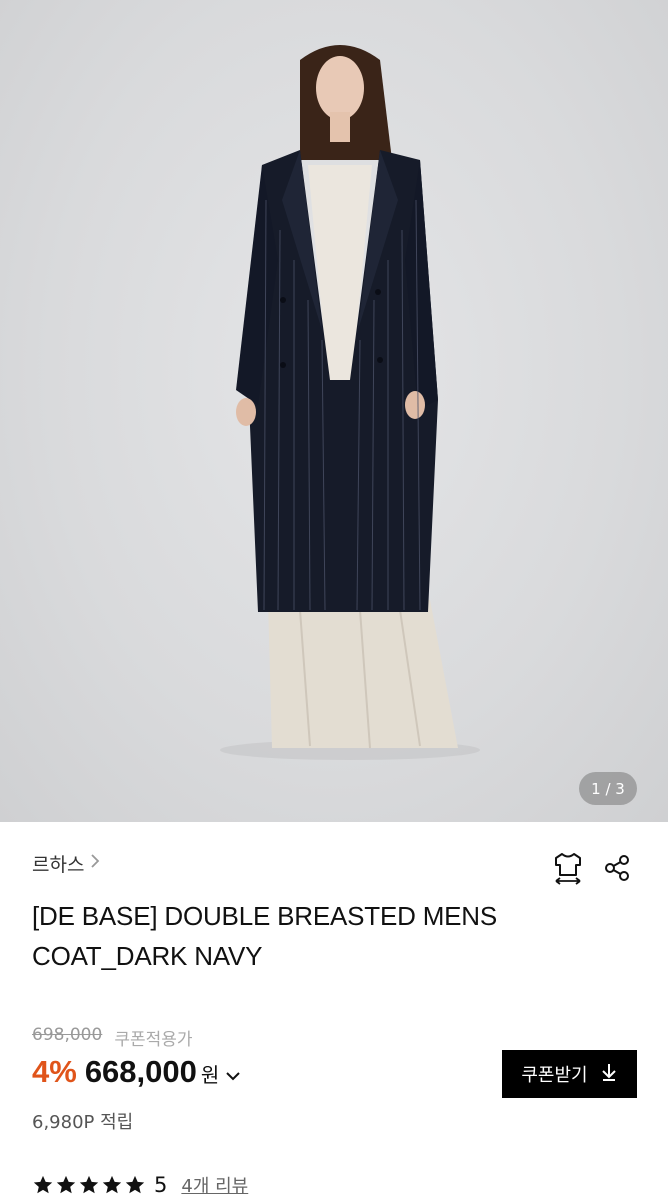  I want to click on brand-link: 르하스, so click(66, 863).